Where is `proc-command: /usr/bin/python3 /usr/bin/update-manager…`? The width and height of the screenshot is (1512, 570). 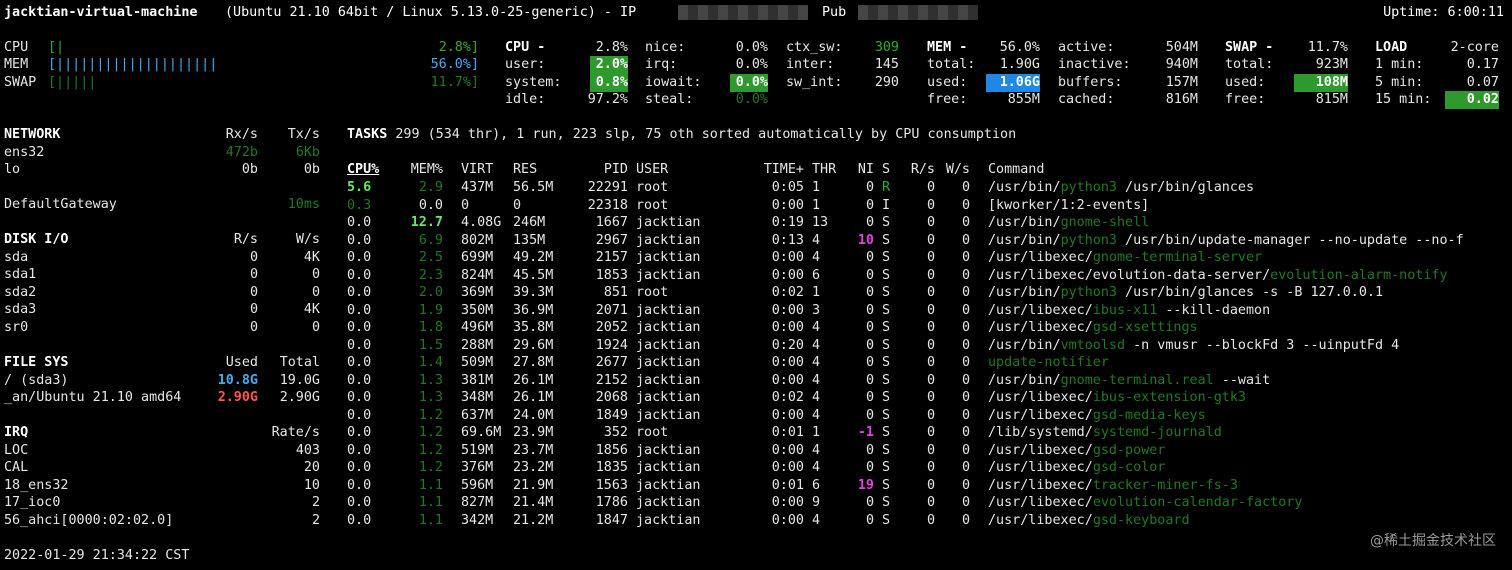 proc-command: /usr/bin/python3 /usr/bin/update-manager… is located at coordinates (1226, 241).